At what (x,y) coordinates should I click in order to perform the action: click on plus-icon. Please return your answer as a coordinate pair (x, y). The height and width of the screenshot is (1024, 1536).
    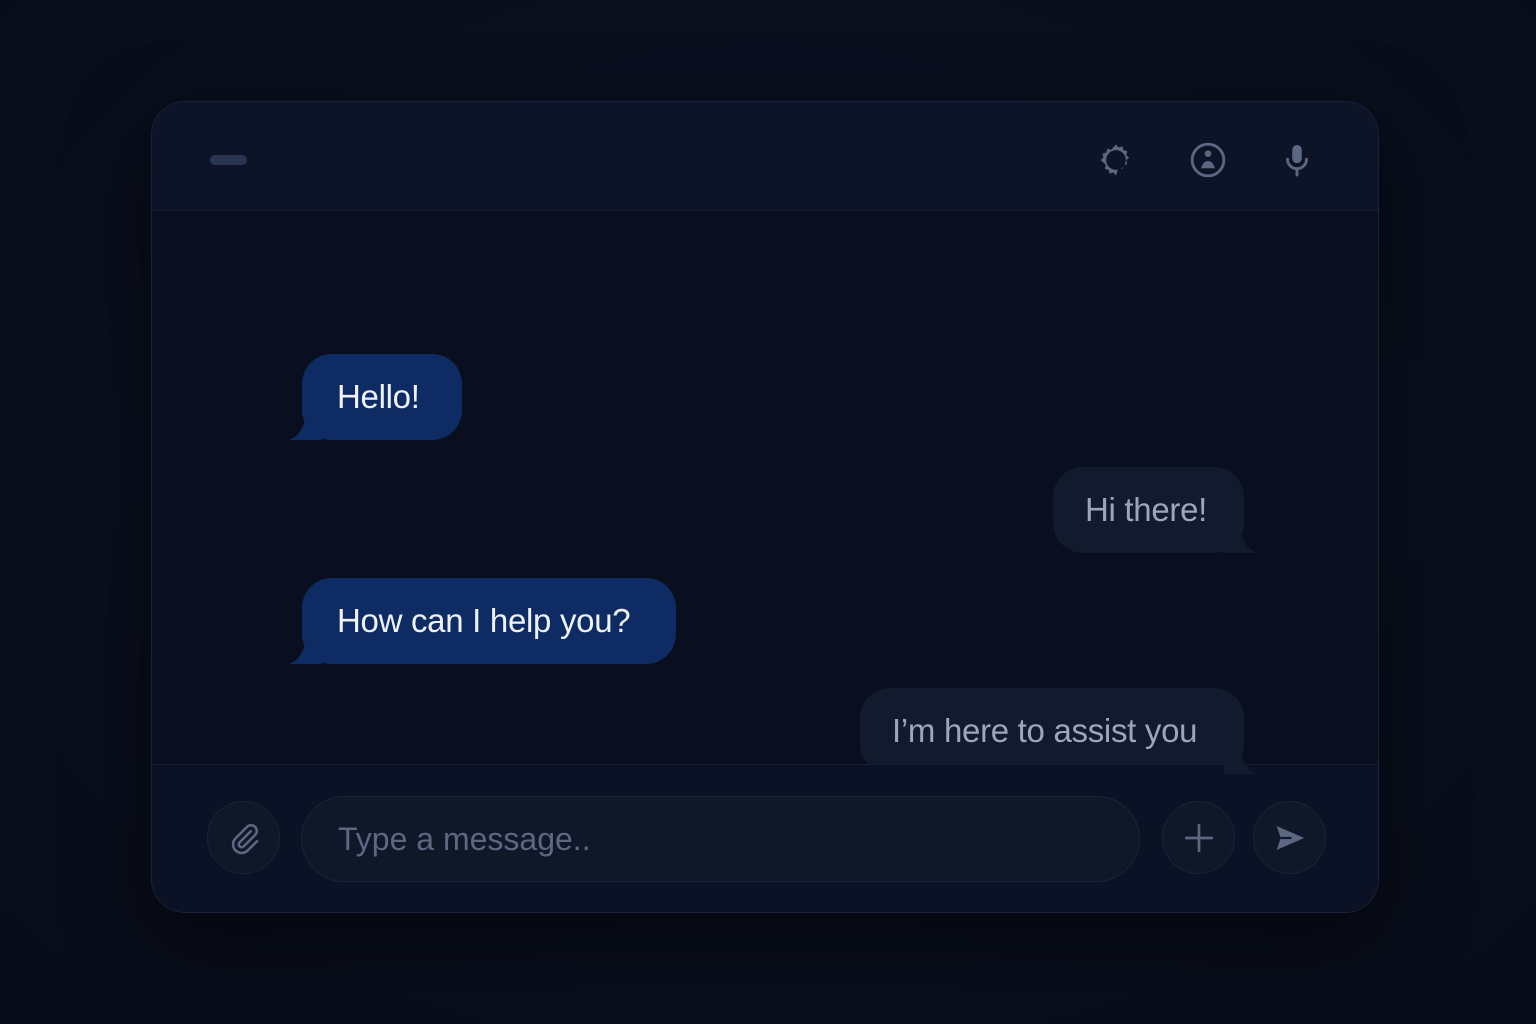
    Looking at the image, I should click on (1198, 837).